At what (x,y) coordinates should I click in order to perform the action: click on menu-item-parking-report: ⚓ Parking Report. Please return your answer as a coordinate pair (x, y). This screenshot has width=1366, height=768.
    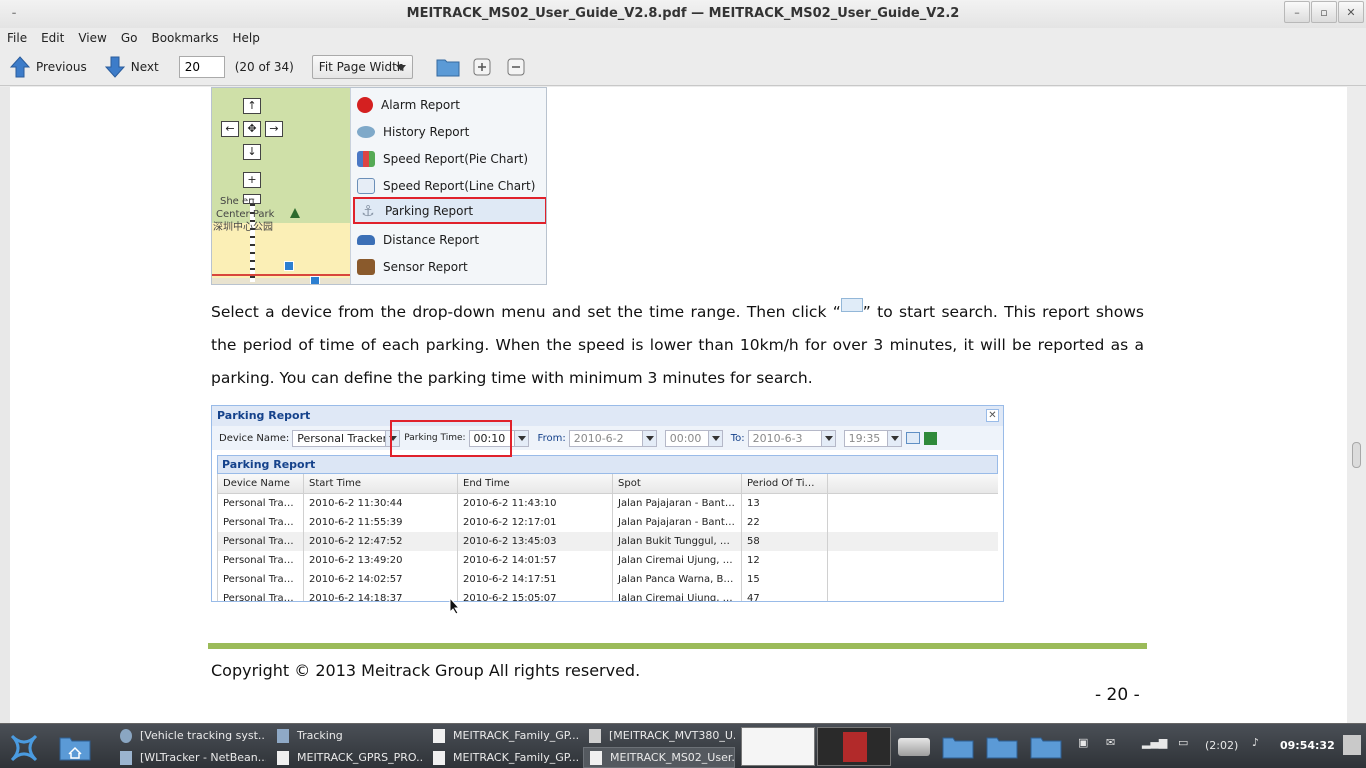
    Looking at the image, I should click on (449, 210).